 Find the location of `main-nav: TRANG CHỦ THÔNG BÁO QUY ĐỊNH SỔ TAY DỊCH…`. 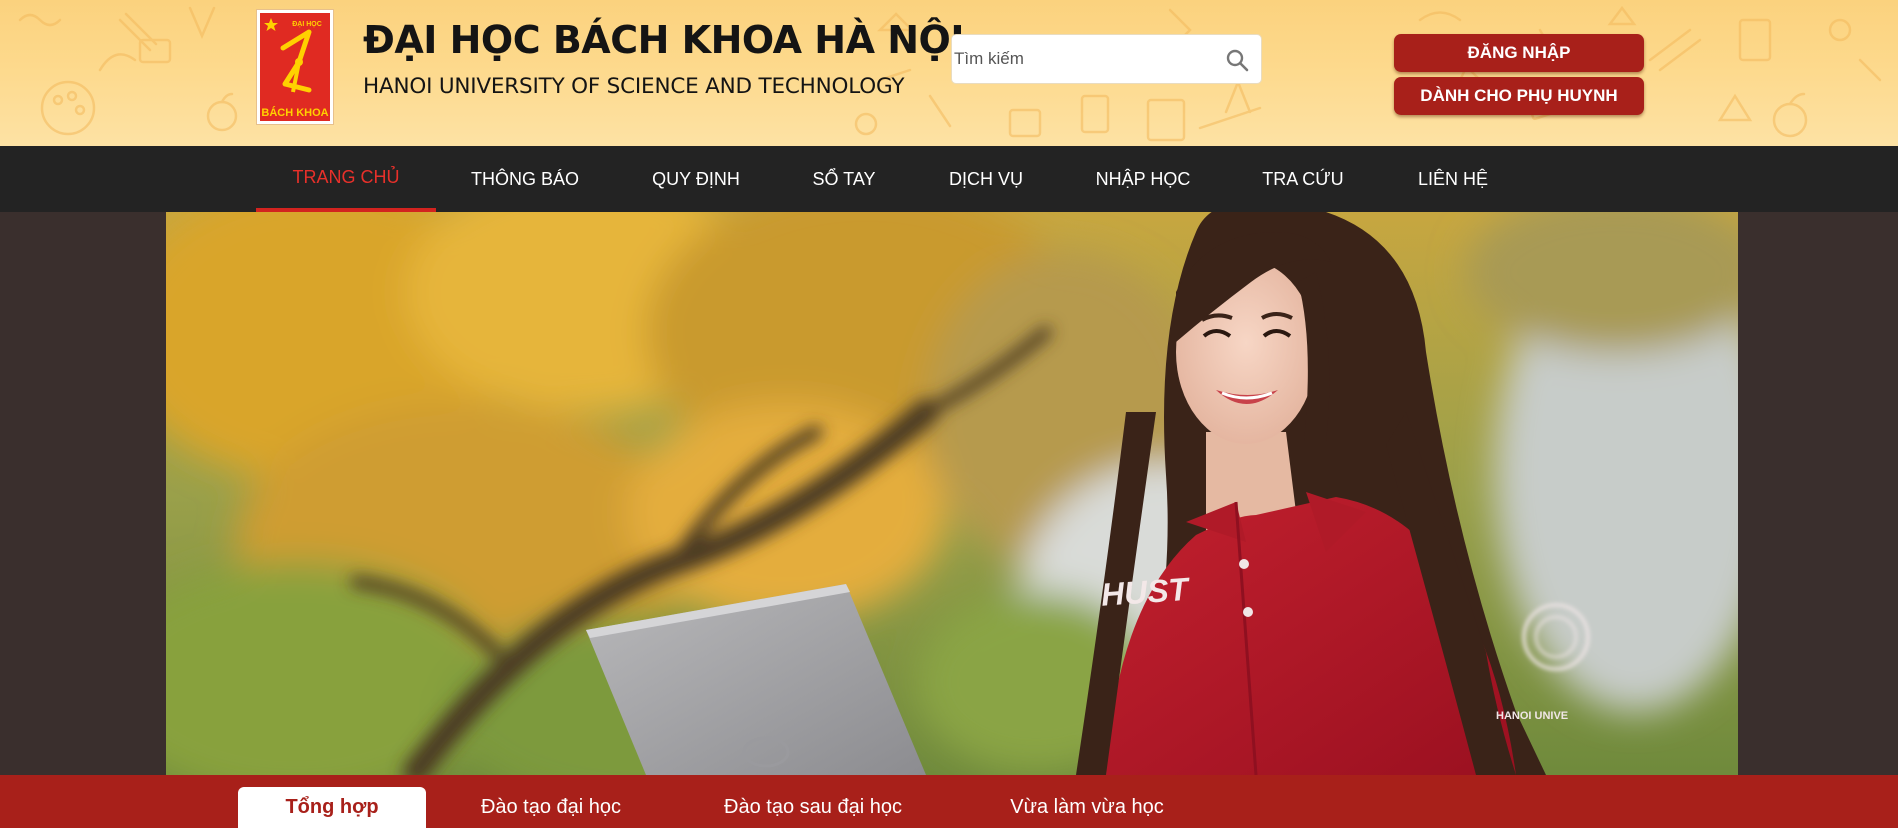

main-nav: TRANG CHỦ THÔNG BÁO QUY ĐỊNH SỔ TAY DỊCH… is located at coordinates (949, 179).